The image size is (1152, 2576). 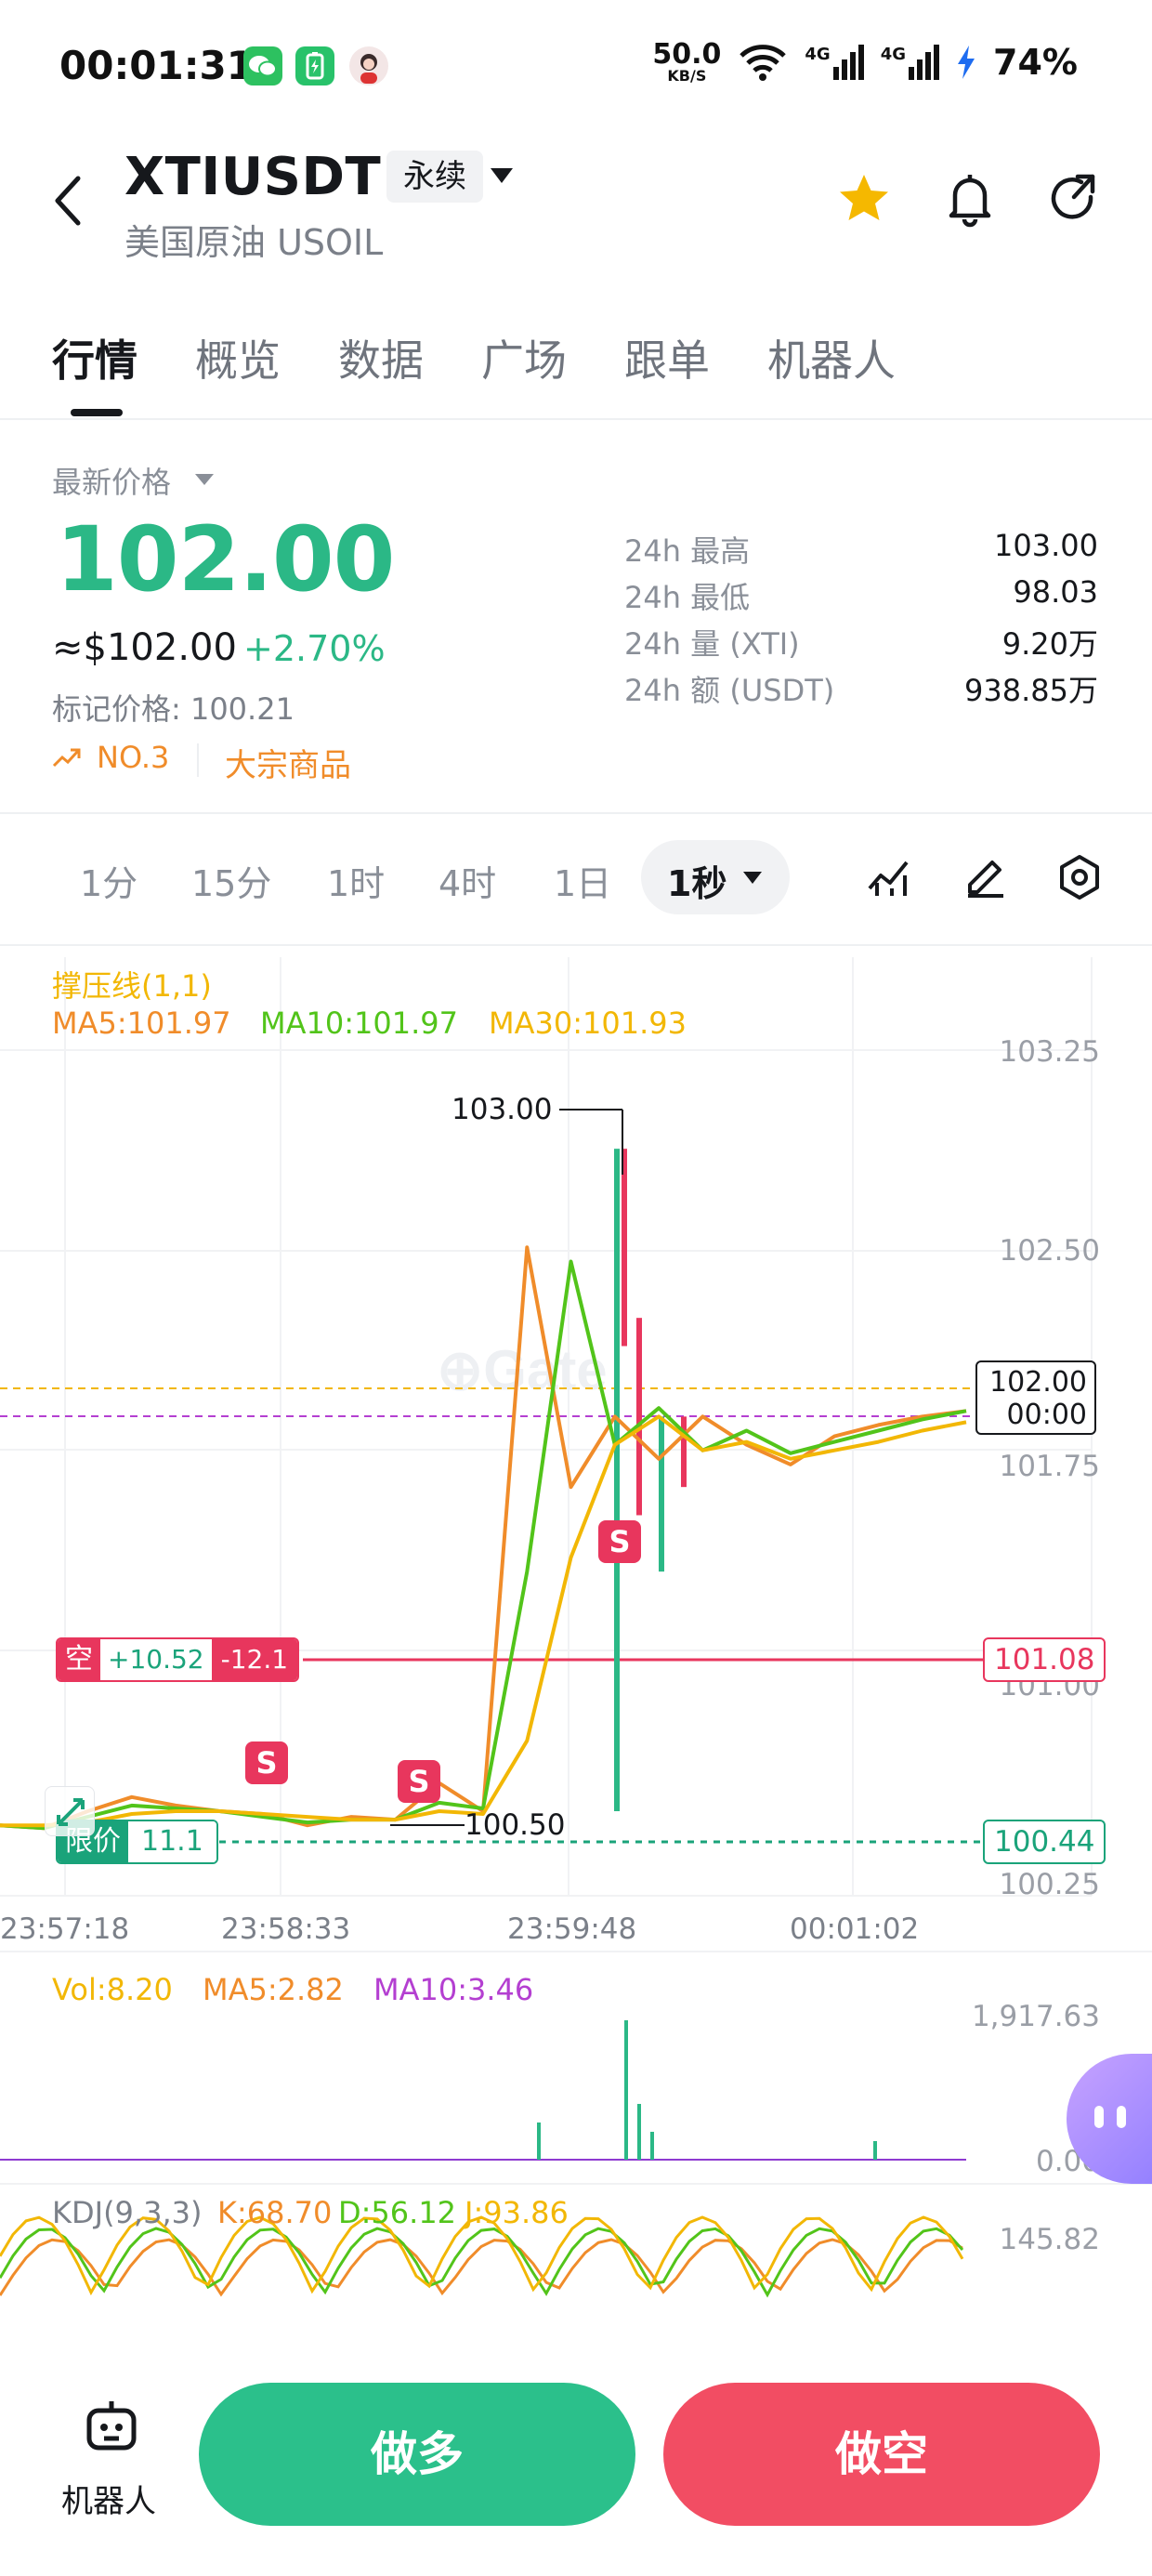 I want to click on timeframe-1h: 1时, so click(x=356, y=880).